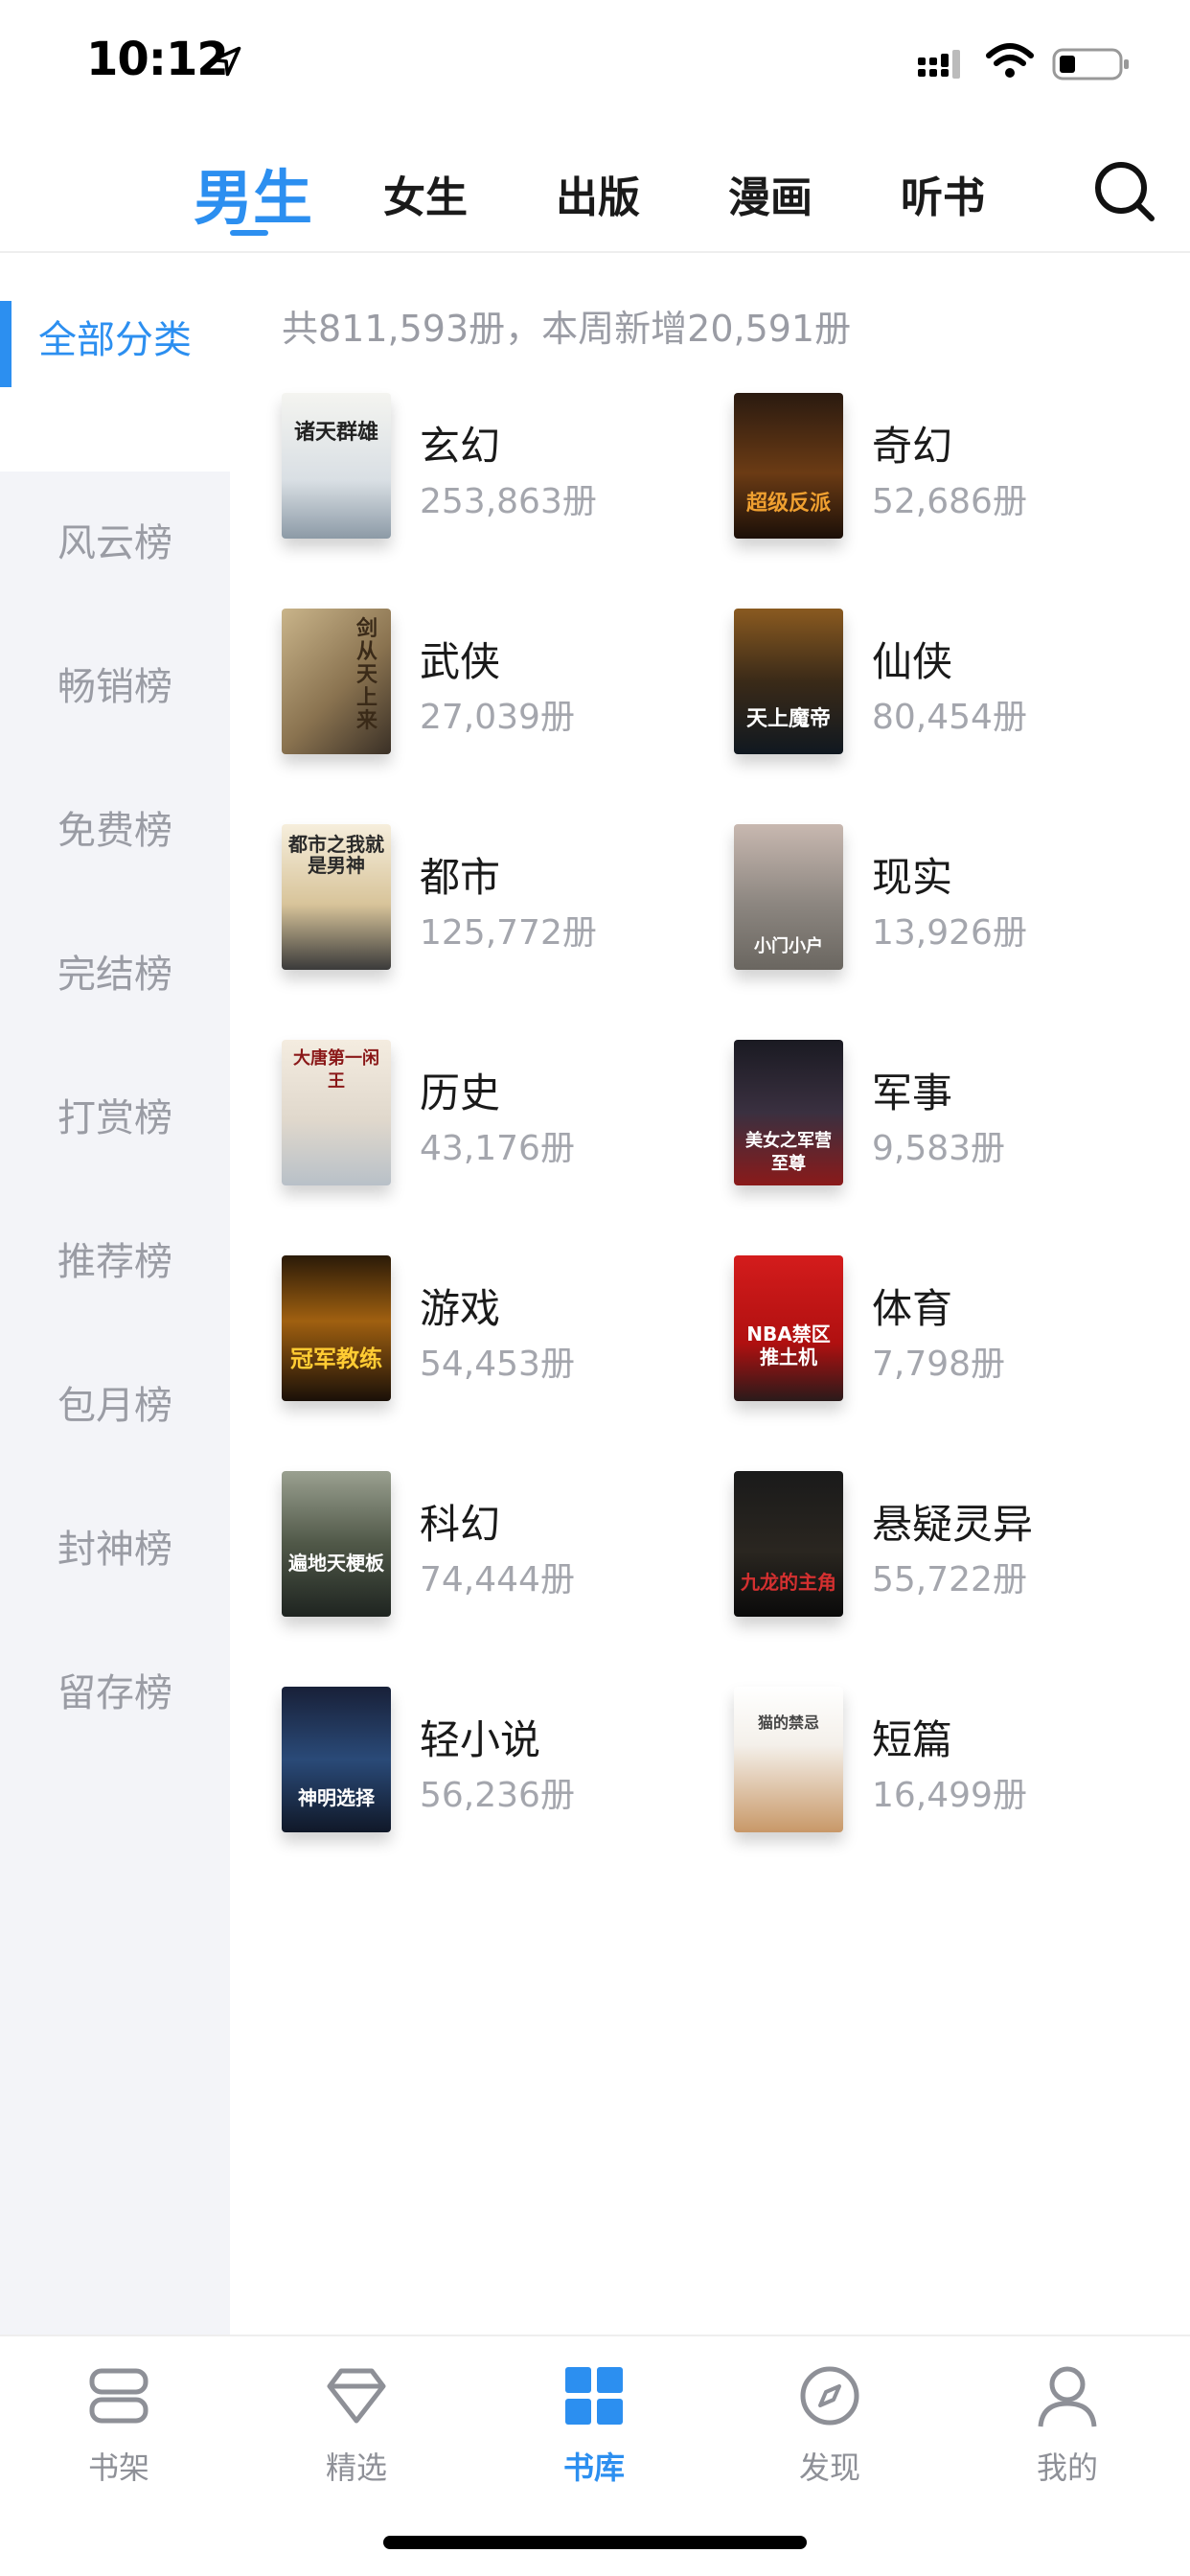 This screenshot has width=1190, height=2576. I want to click on nav-label: 书架, so click(118, 2468).